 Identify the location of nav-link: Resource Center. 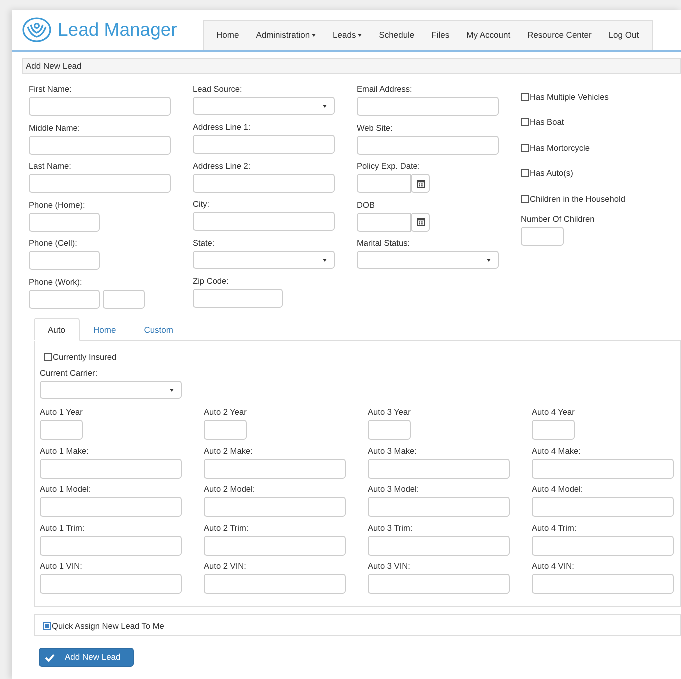
(559, 35).